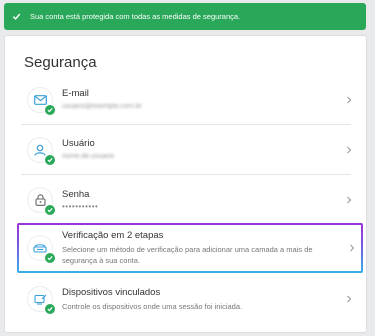 The image size is (375, 336). What do you see at coordinates (187, 200) in the screenshot?
I see `password-row: Senha •••••••••••` at bounding box center [187, 200].